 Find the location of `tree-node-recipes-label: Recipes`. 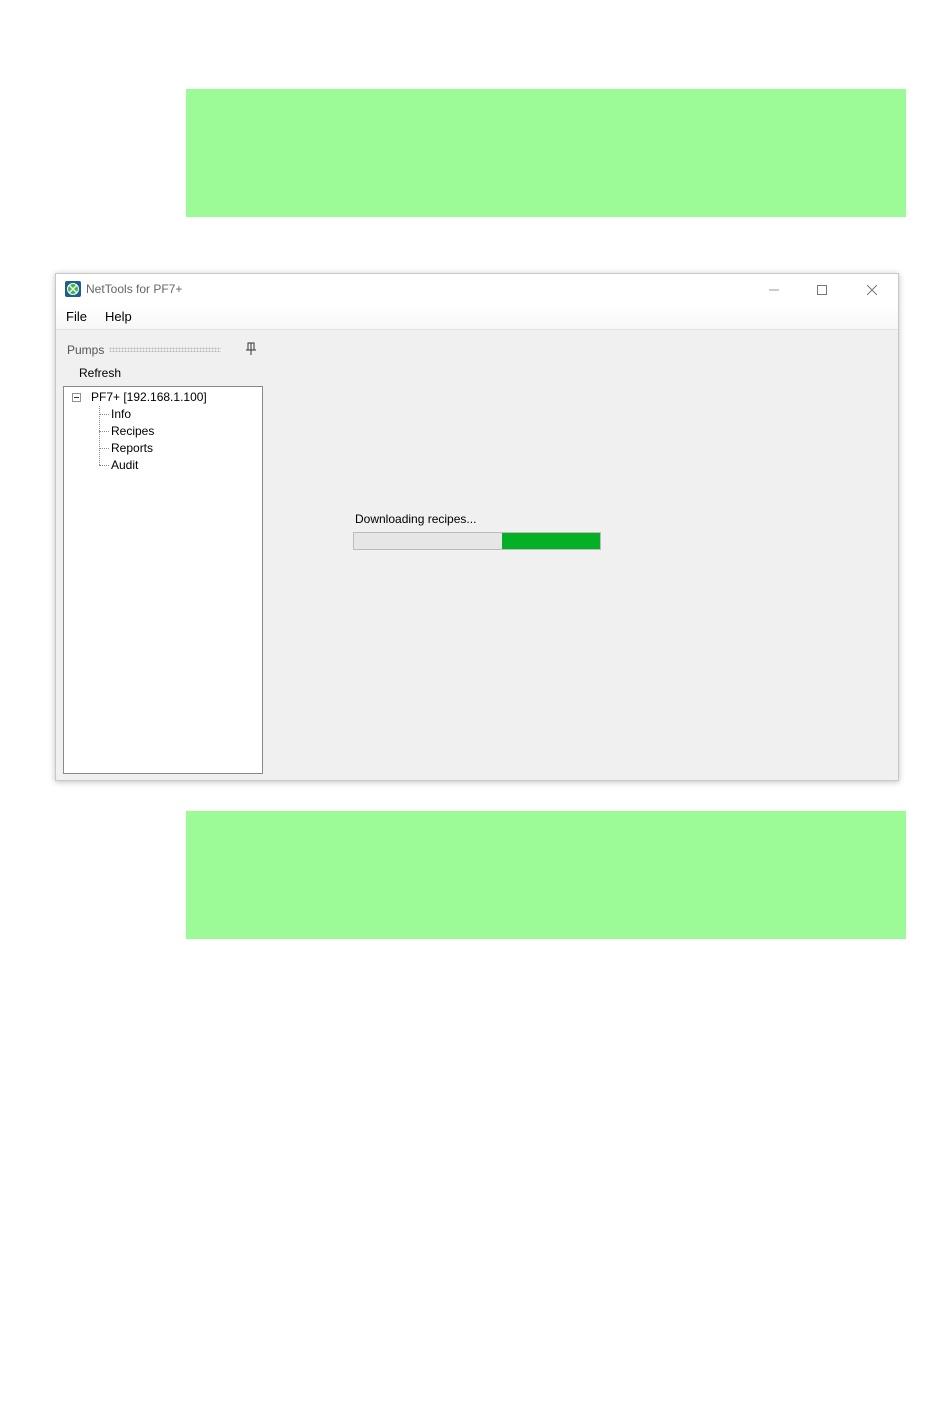

tree-node-recipes-label: Recipes is located at coordinates (133, 431).